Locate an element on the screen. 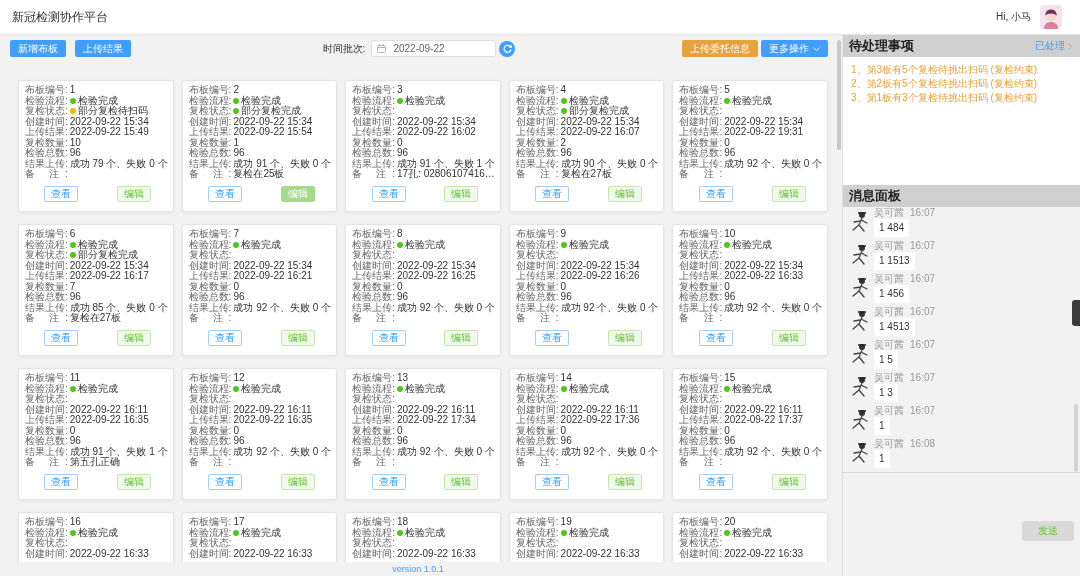  sender-name: 吴可茜 is located at coordinates (889, 311).